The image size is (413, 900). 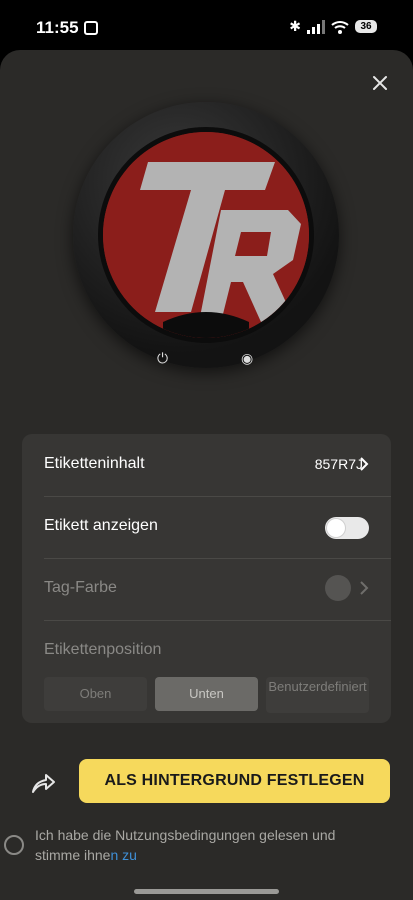 I want to click on notification-icon, so click(x=91, y=28).